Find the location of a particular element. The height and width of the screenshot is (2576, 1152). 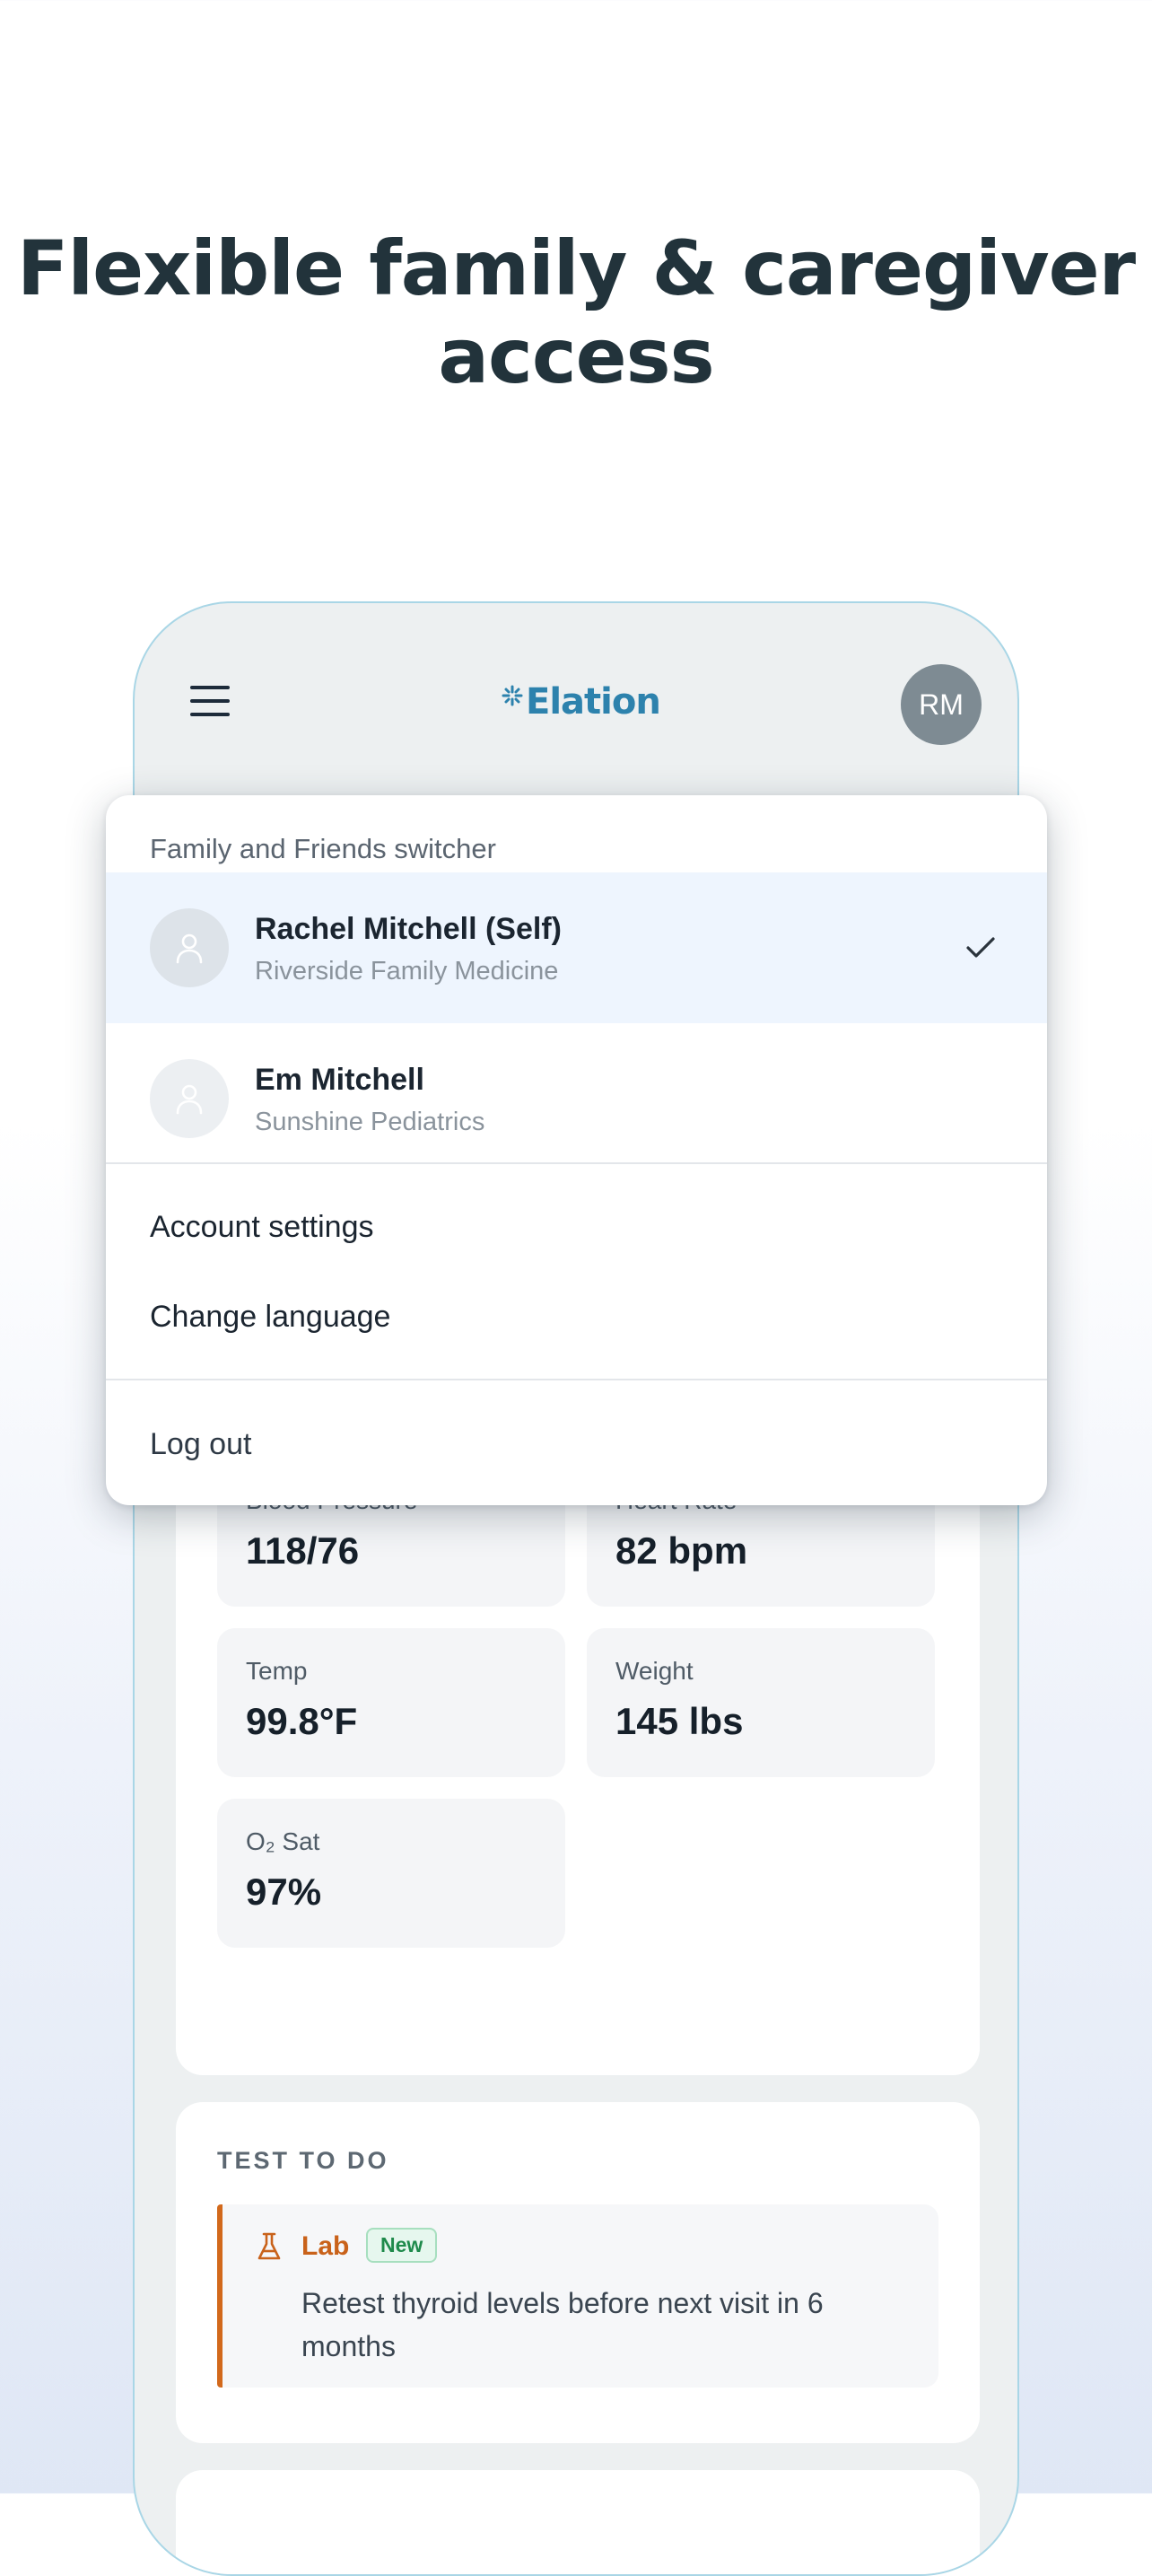

change-language-item: Change language is located at coordinates (270, 1317).